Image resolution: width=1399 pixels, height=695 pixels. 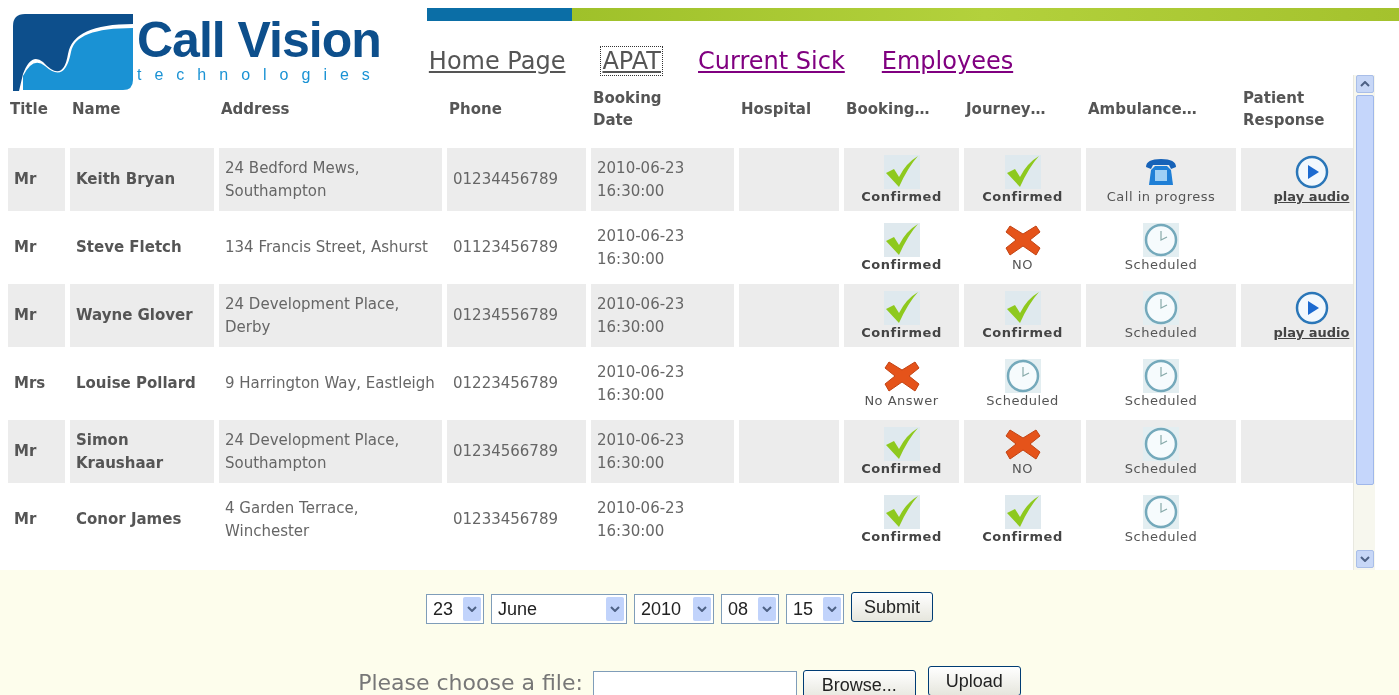 I want to click on scroll-up-button, so click(x=1364, y=84).